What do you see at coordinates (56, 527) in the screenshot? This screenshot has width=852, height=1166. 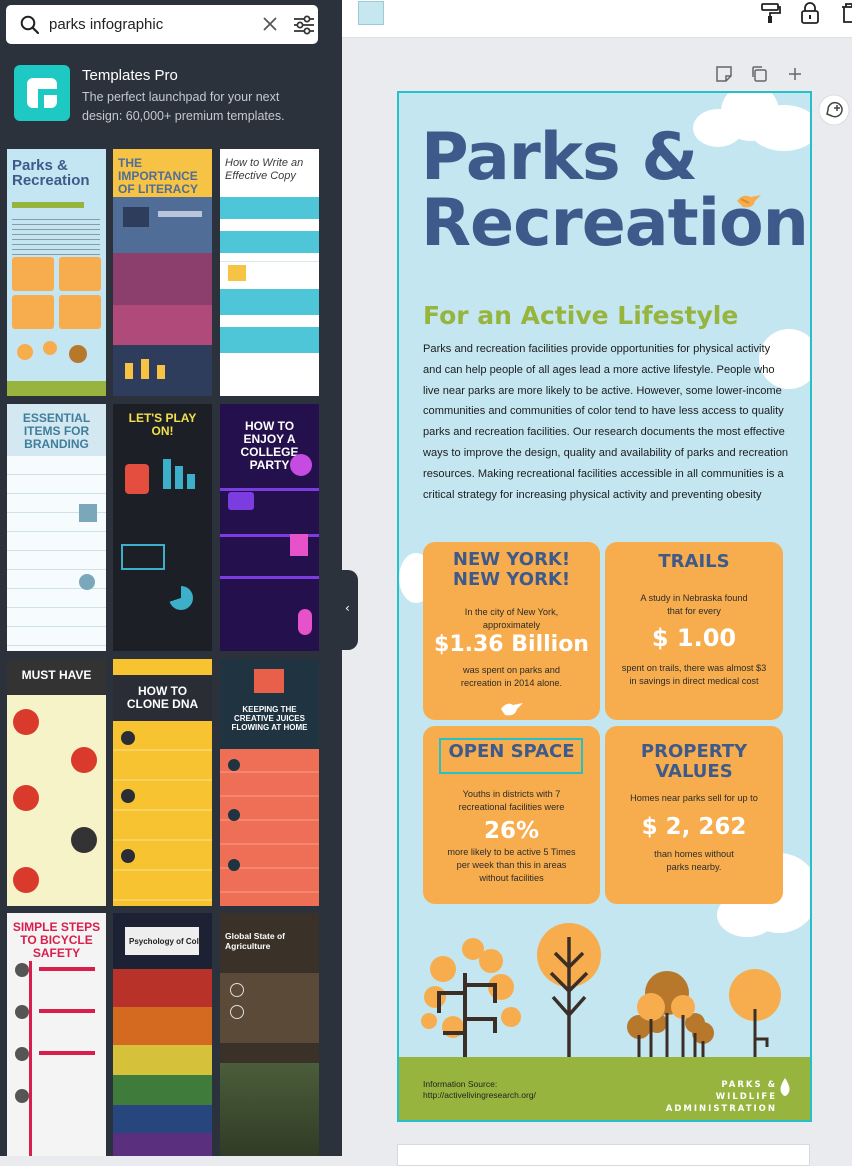 I see `template-thumbnail: ESSENTIAL ITEMS FOR BRANDING` at bounding box center [56, 527].